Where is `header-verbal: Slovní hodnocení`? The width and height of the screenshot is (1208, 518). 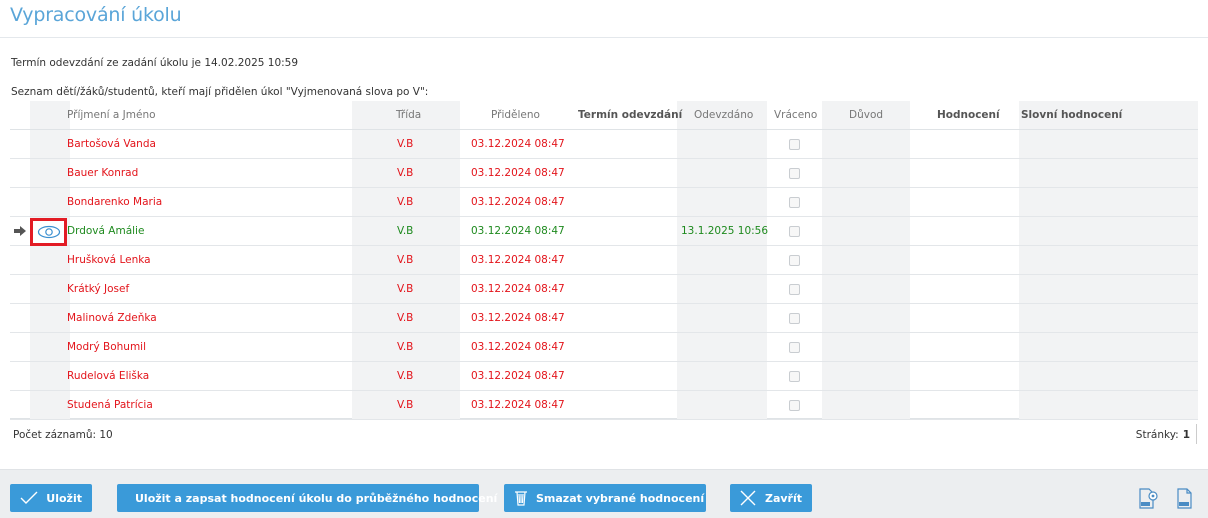
header-verbal: Slovní hodnocení is located at coordinates (1071, 115).